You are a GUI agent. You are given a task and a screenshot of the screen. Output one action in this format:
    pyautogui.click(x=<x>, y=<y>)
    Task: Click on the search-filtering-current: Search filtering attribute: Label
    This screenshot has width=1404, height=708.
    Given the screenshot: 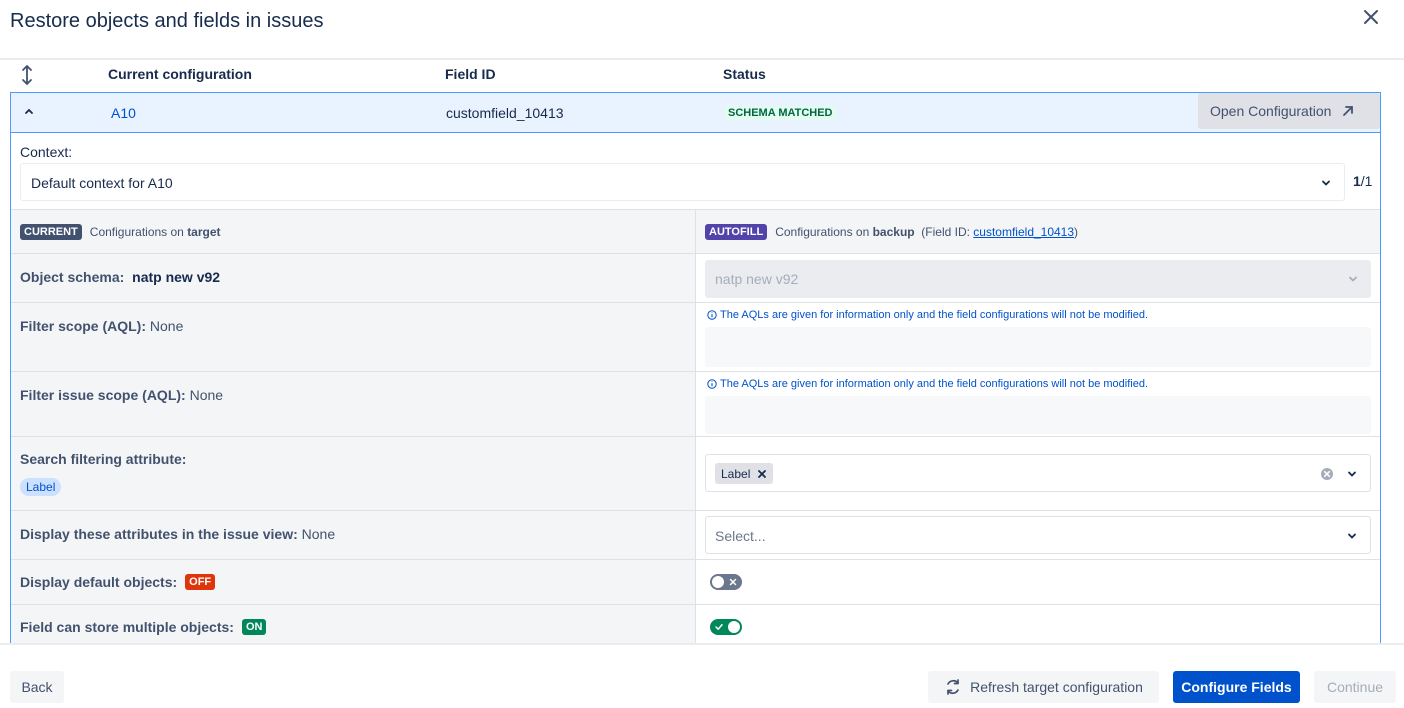 What is the action you would take?
    pyautogui.click(x=353, y=473)
    